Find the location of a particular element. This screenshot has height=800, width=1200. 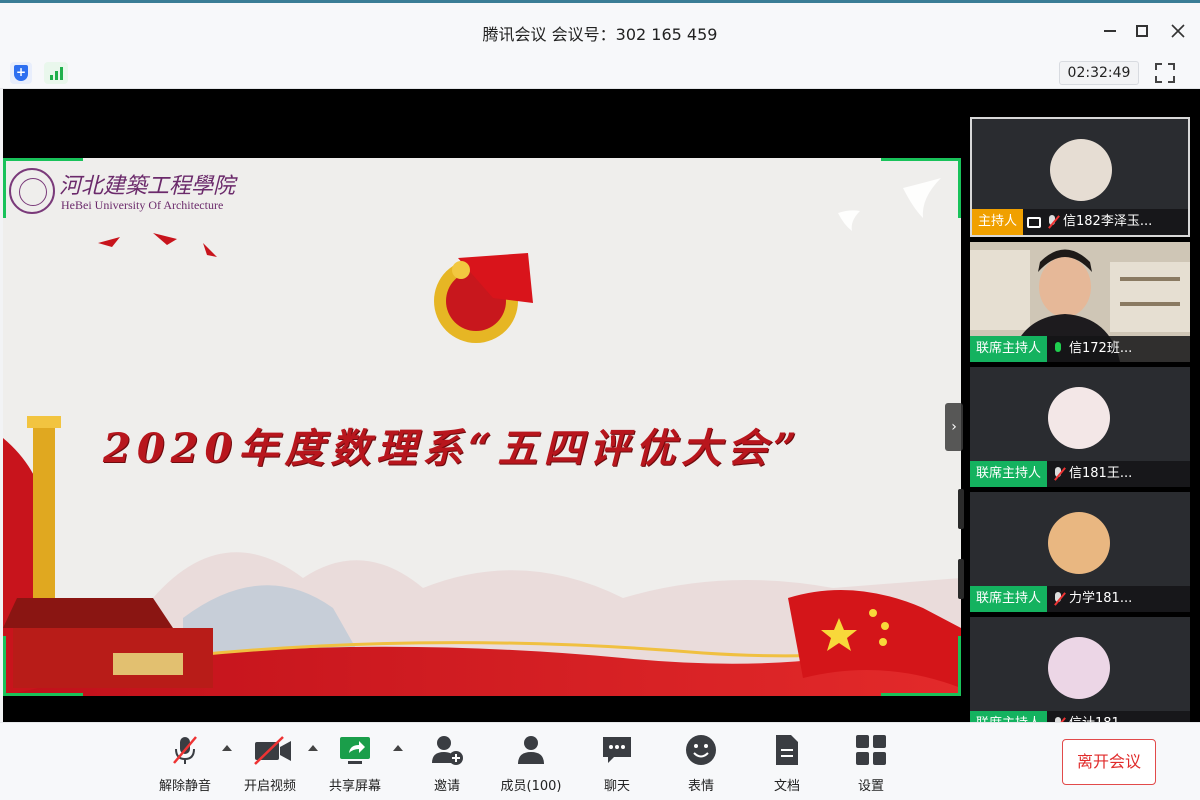

document-icon is located at coordinates (787, 750).